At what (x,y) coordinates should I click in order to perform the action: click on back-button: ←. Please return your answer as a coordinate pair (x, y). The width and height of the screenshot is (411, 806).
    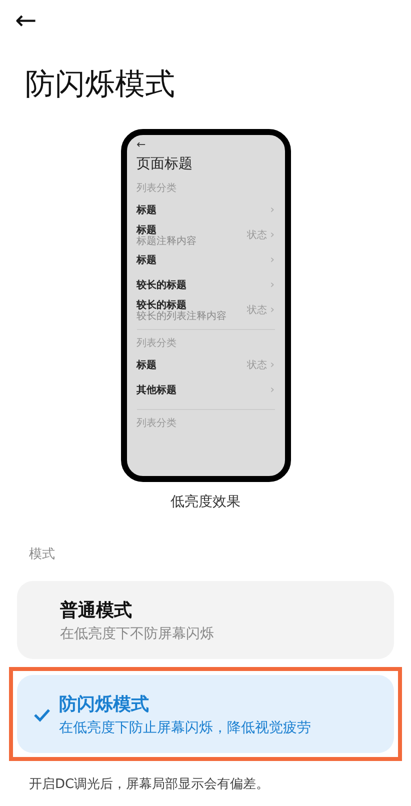
    Looking at the image, I should click on (26, 21).